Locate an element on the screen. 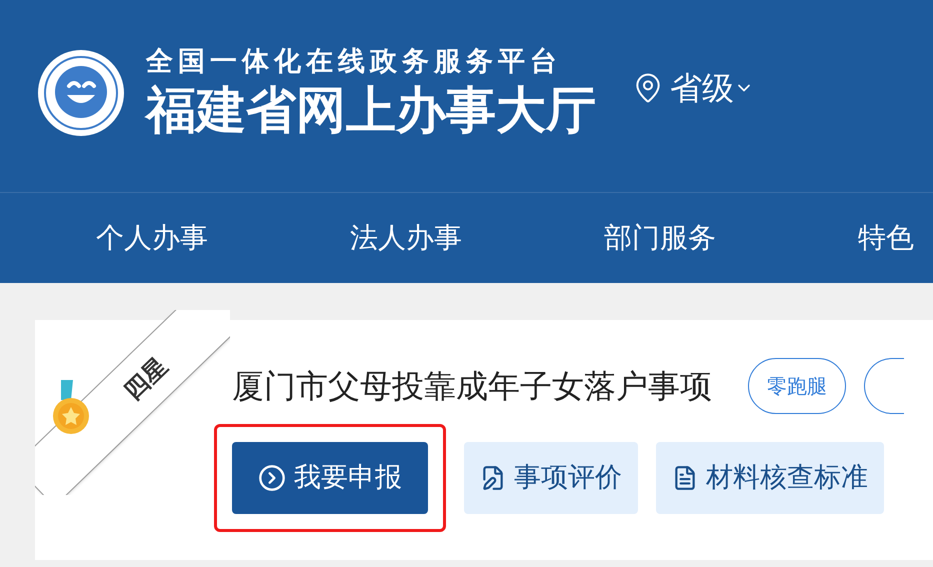 The image size is (933, 567). service-tag: 零跑腿 is located at coordinates (797, 386).